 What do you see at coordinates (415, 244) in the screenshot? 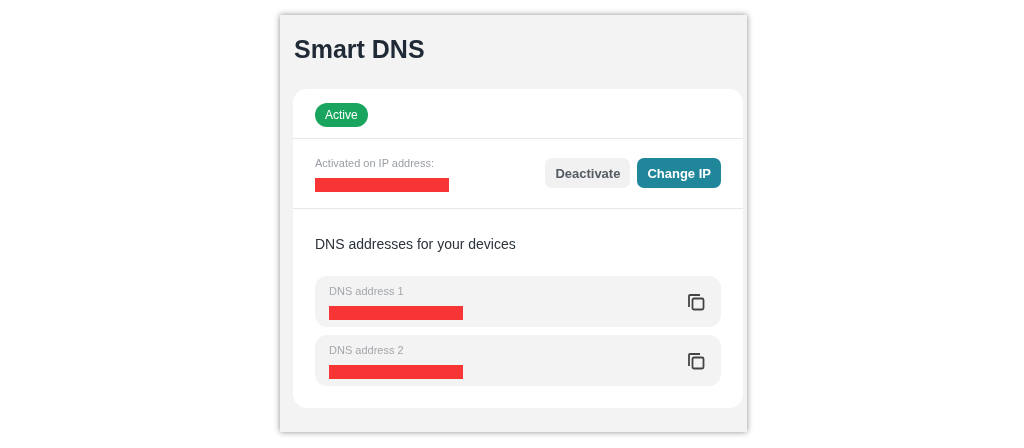
I see `section-heading: DNS addresses for your devices` at bounding box center [415, 244].